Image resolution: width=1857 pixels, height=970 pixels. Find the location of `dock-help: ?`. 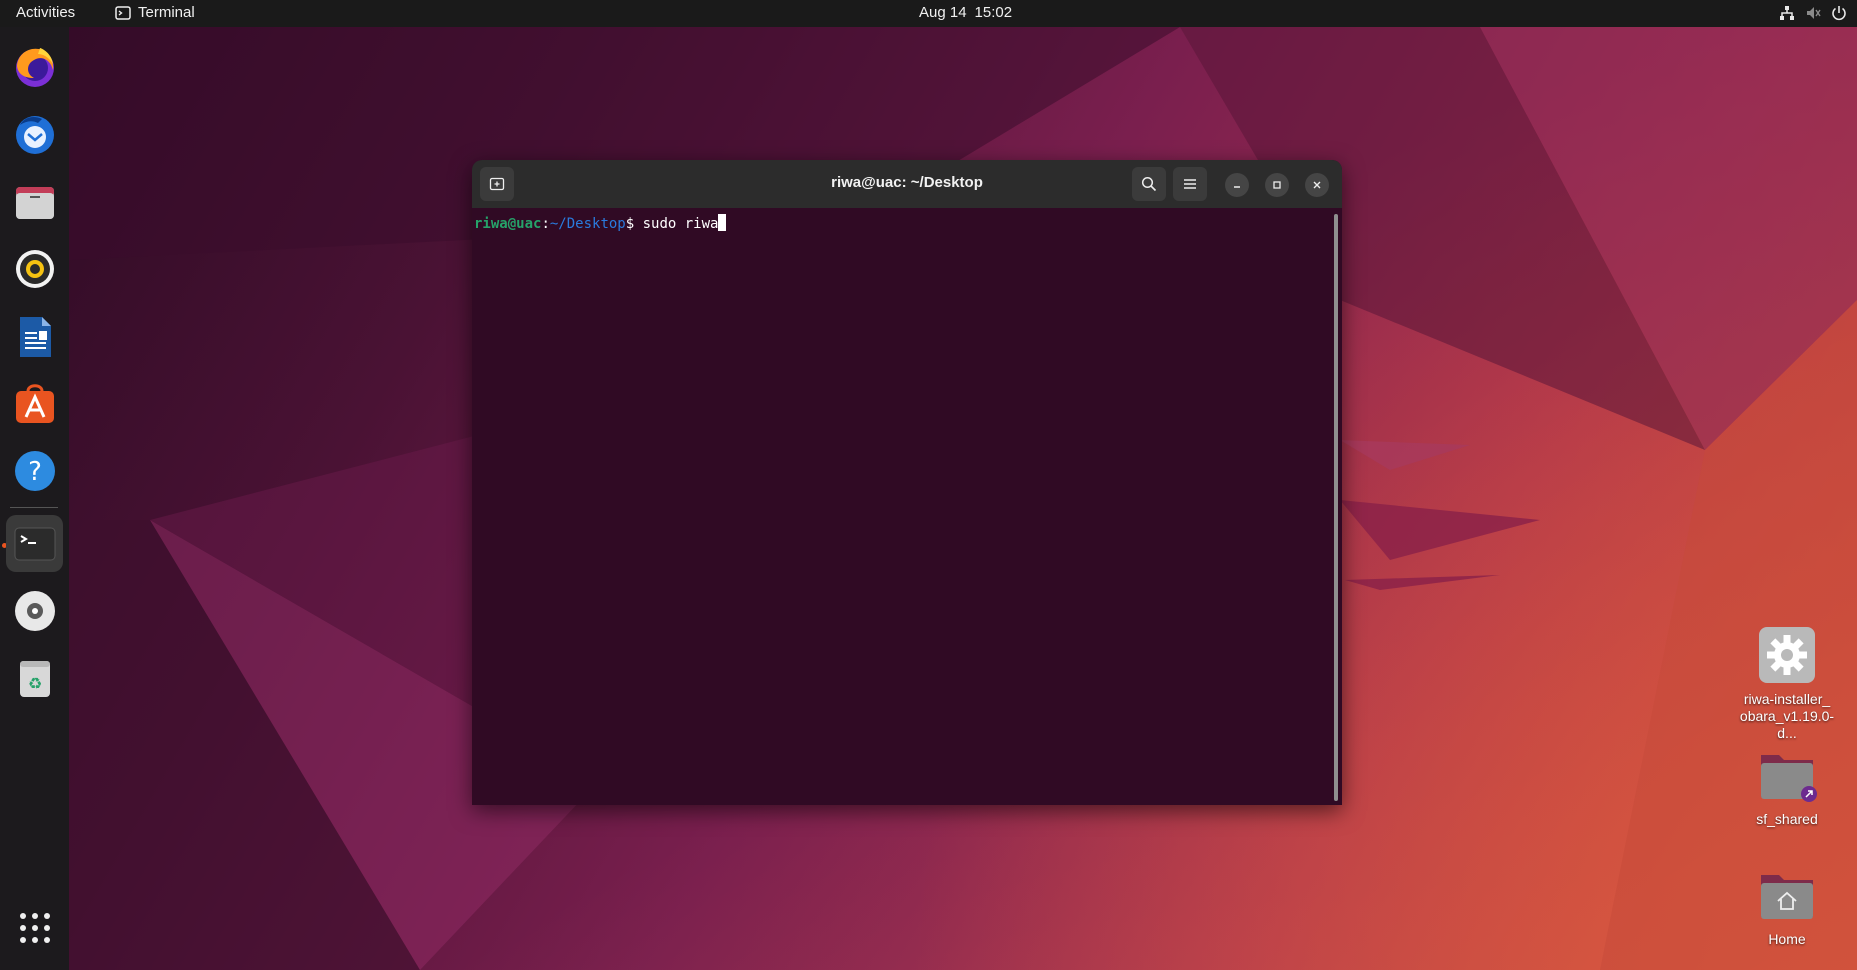

dock-help: ? is located at coordinates (34, 470).